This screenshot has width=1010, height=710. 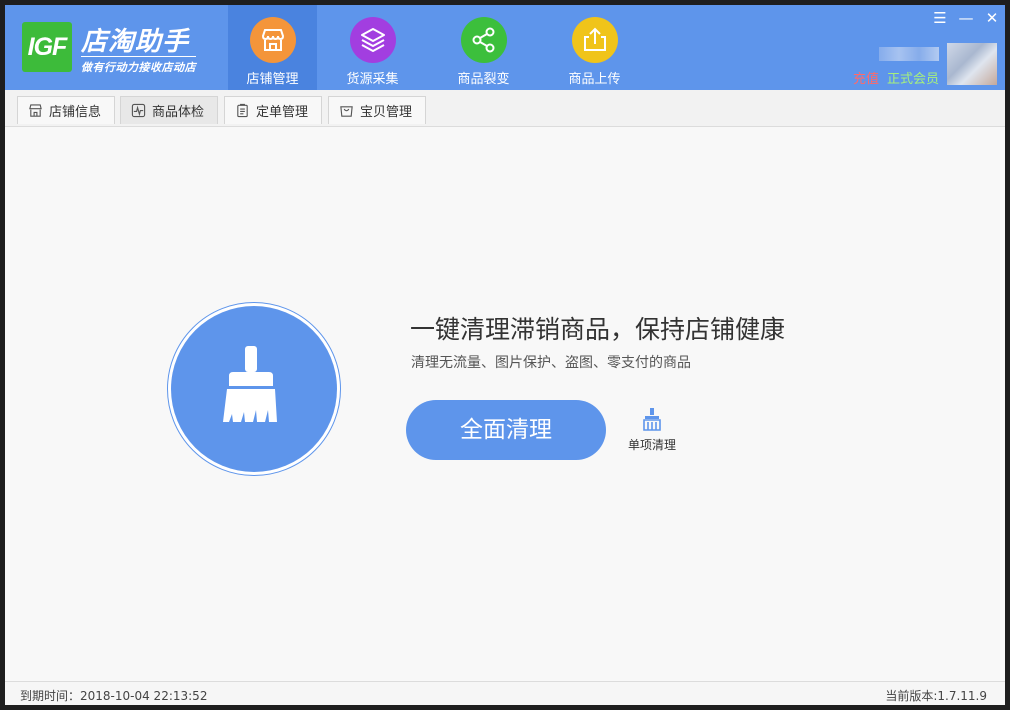 I want to click on avatar, so click(x=972, y=64).